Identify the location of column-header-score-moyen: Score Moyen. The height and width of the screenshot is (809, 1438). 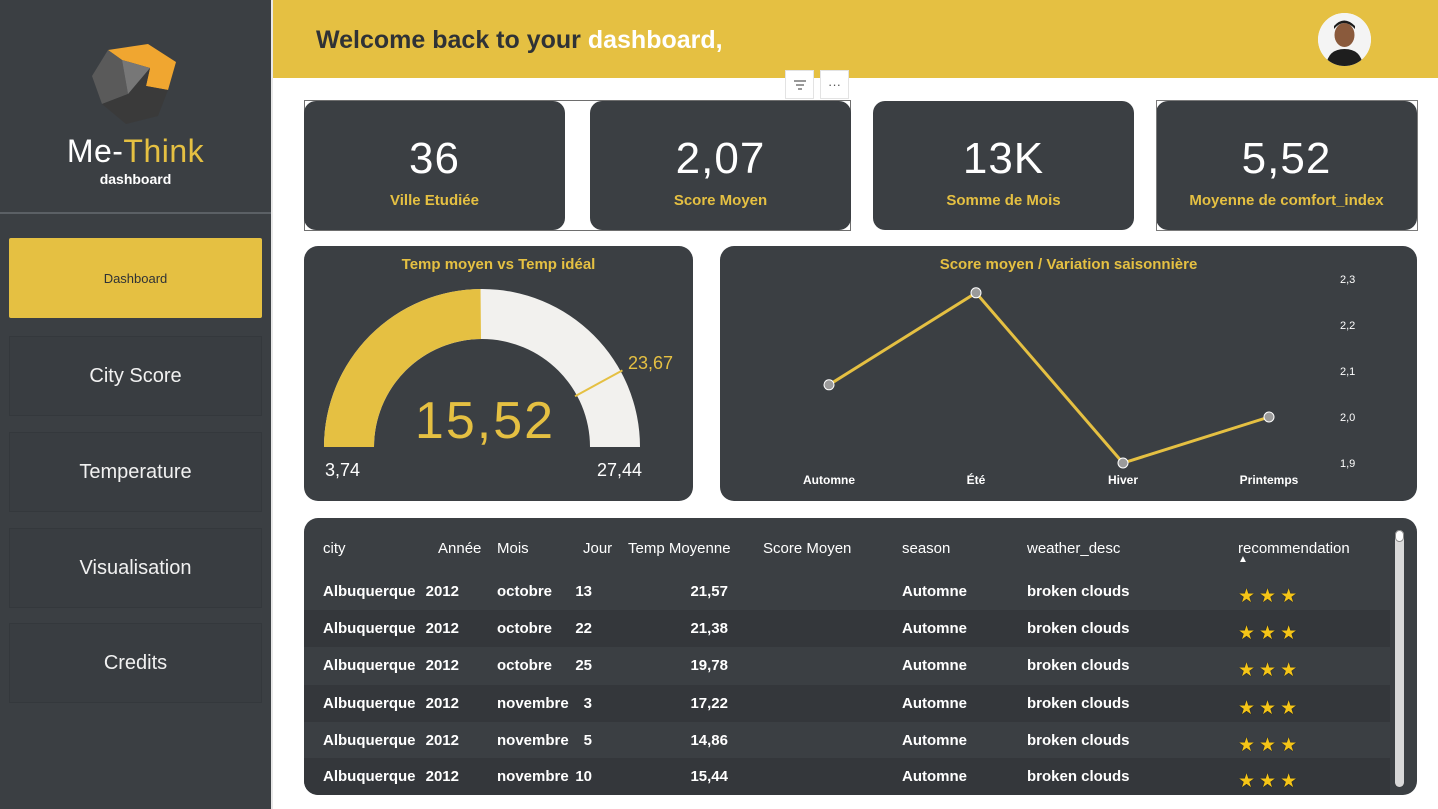
(807, 548).